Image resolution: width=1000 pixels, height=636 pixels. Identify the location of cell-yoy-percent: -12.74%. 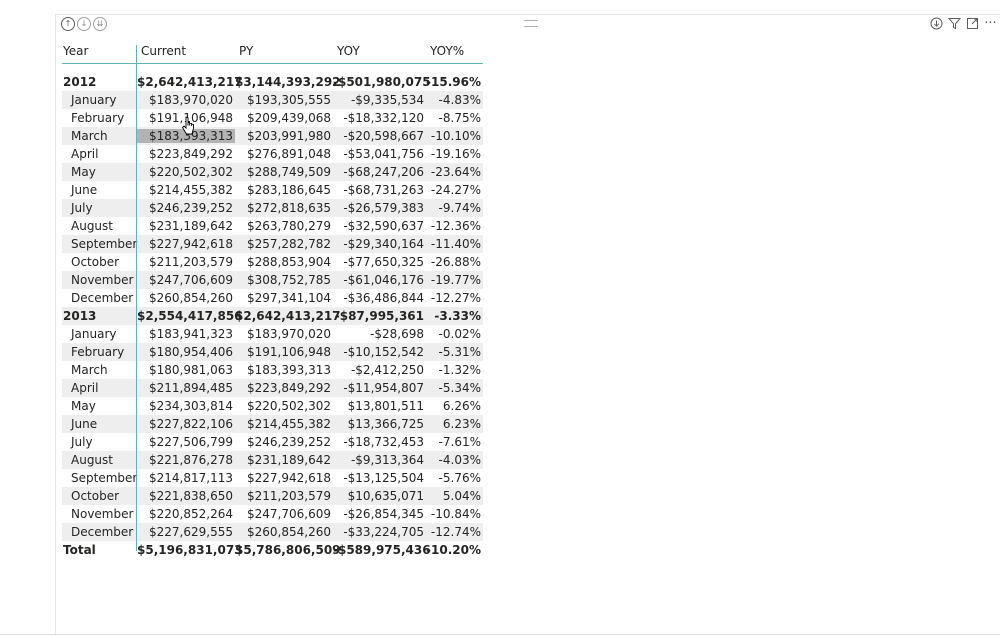
(454, 532).